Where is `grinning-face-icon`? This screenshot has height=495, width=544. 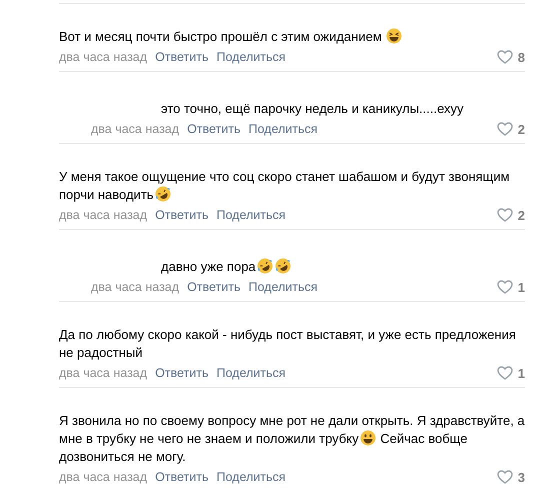
grinning-face-icon is located at coordinates (368, 438).